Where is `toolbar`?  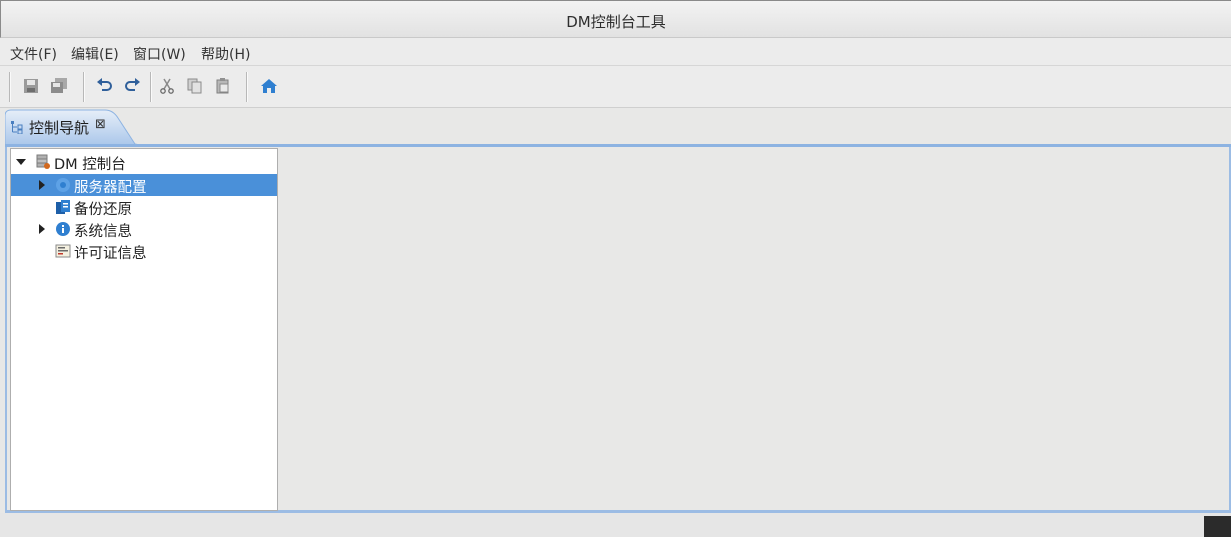 toolbar is located at coordinates (615, 87).